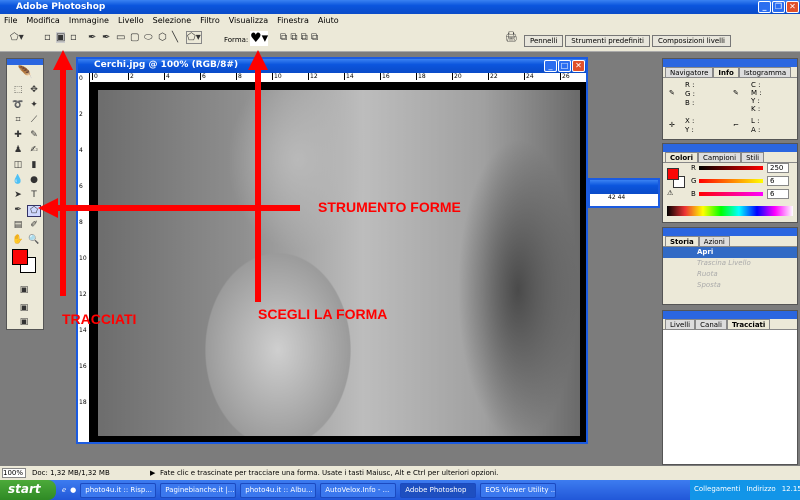  What do you see at coordinates (550, 66) in the screenshot?
I see `doc-minimize-button: _` at bounding box center [550, 66].